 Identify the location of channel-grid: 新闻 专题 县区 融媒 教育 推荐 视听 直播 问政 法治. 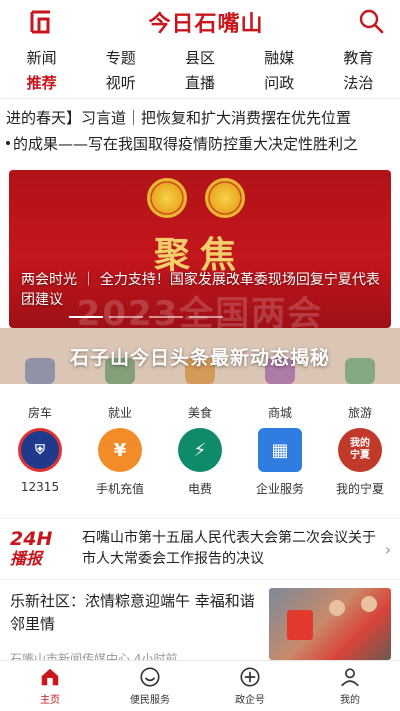
(200, 70).